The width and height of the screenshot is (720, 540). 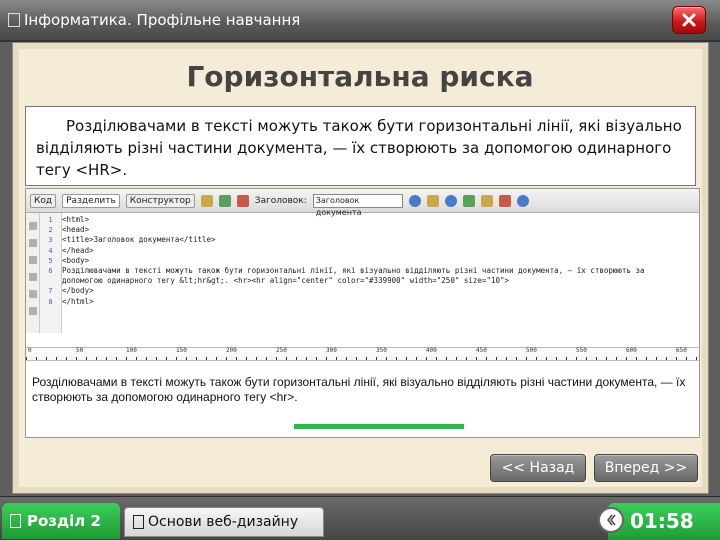 What do you see at coordinates (50, 230) in the screenshot?
I see `line-number: 2` at bounding box center [50, 230].